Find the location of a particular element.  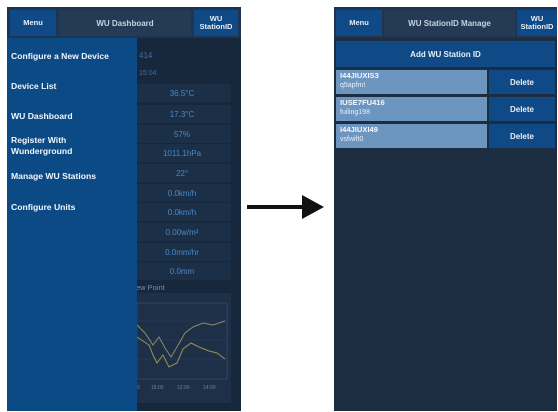

tick-label: 12:00 is located at coordinates (183, 388).